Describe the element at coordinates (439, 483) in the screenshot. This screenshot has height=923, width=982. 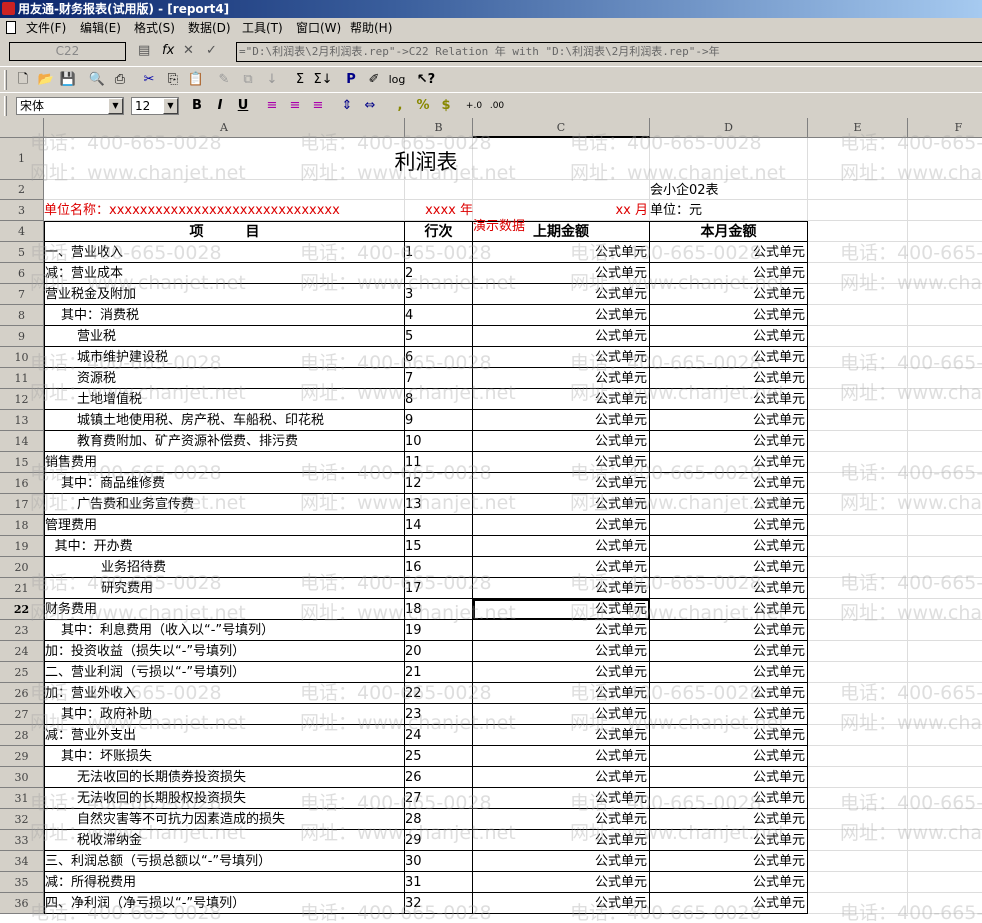
I see `line-number: 12` at that location.